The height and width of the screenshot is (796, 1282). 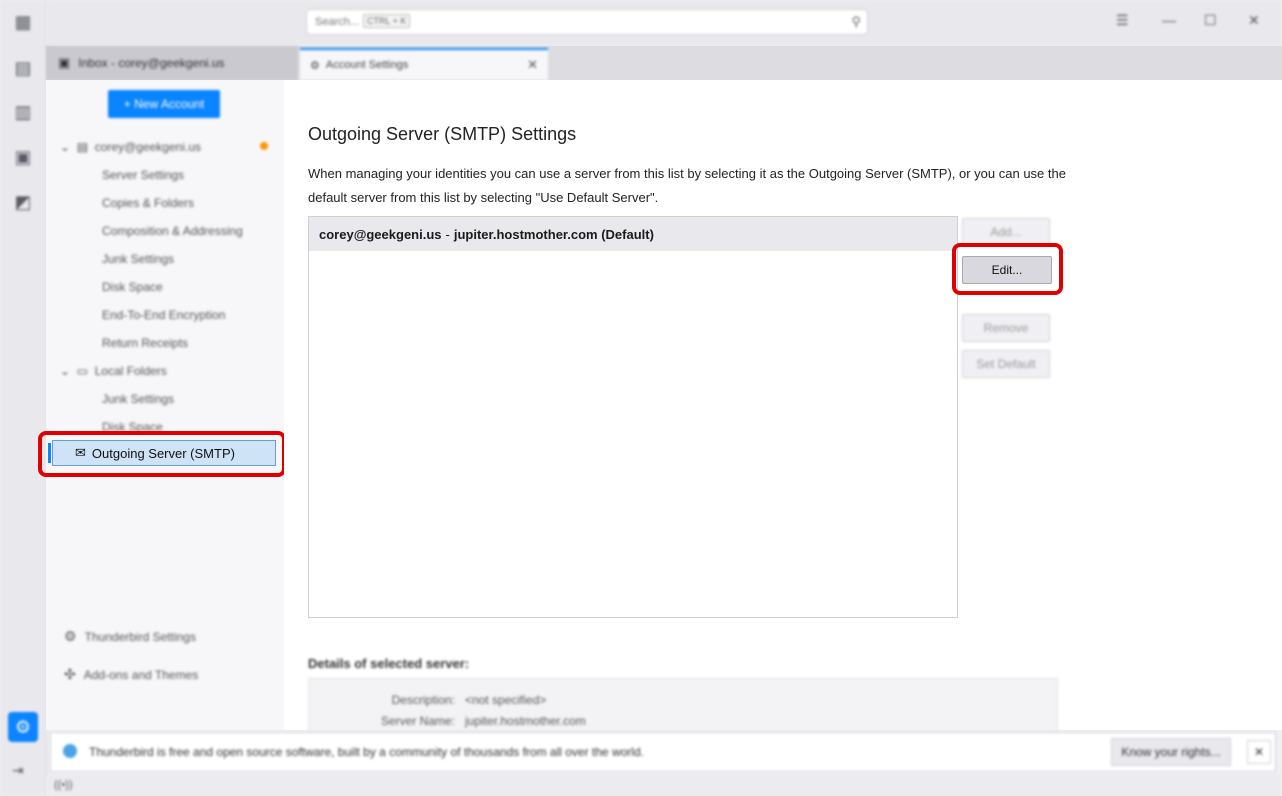 I want to click on tree-item-server-settings: Server Settings, so click(x=143, y=175).